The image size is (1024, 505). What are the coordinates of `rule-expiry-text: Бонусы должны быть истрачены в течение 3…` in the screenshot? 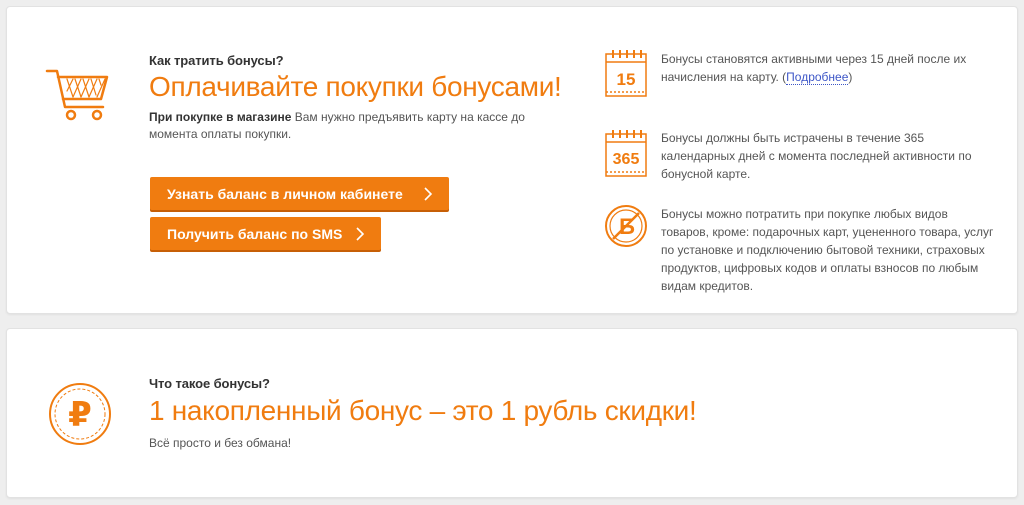 It's located at (816, 156).